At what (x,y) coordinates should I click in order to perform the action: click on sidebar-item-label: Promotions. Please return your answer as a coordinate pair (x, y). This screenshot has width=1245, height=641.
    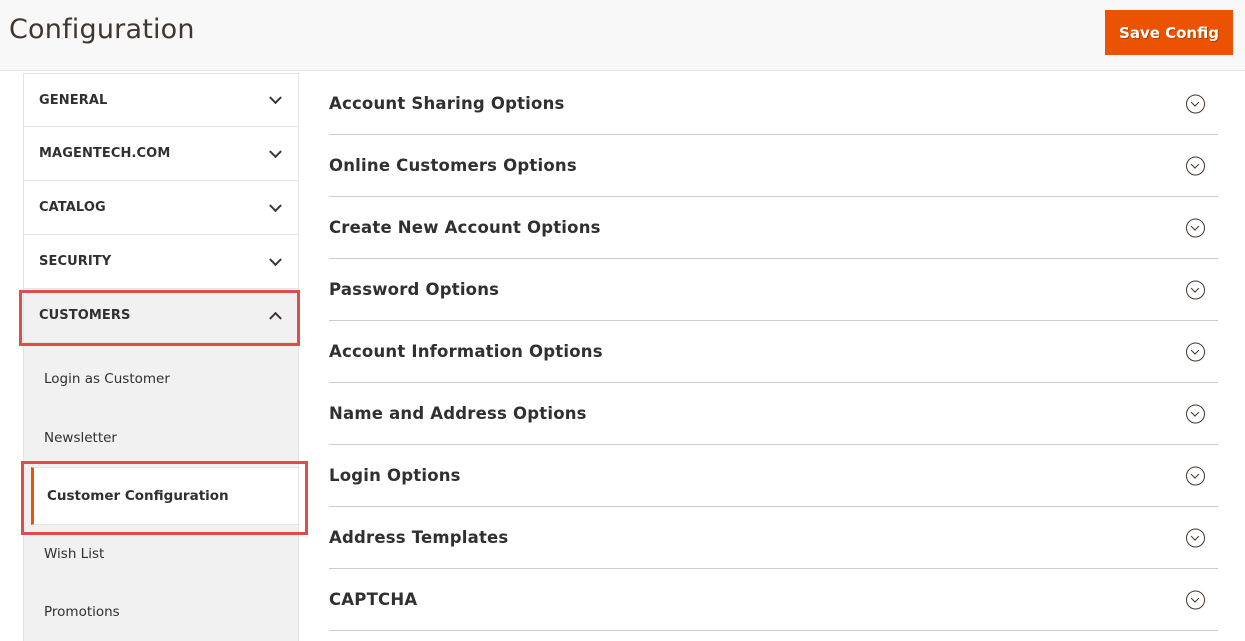
    Looking at the image, I should click on (82, 612).